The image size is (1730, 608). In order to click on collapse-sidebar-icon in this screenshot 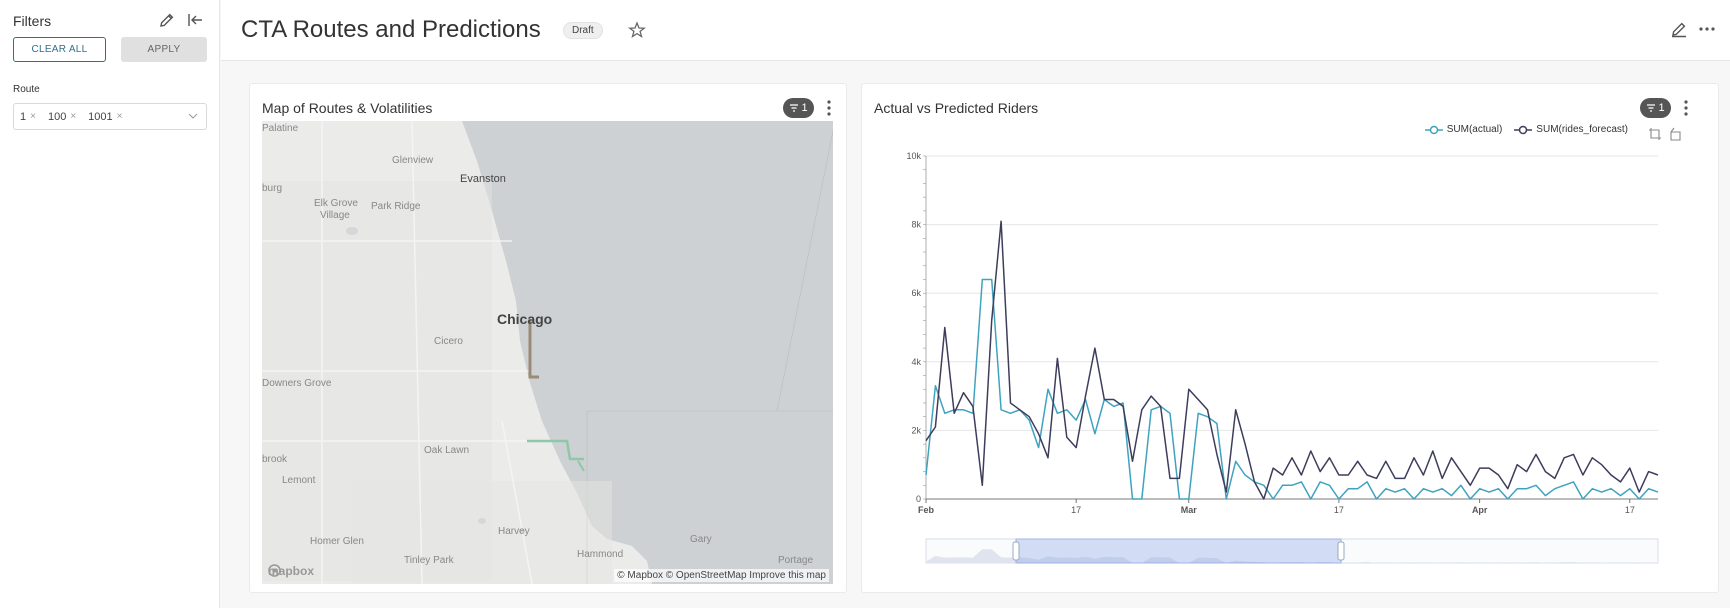, I will do `click(195, 20)`.